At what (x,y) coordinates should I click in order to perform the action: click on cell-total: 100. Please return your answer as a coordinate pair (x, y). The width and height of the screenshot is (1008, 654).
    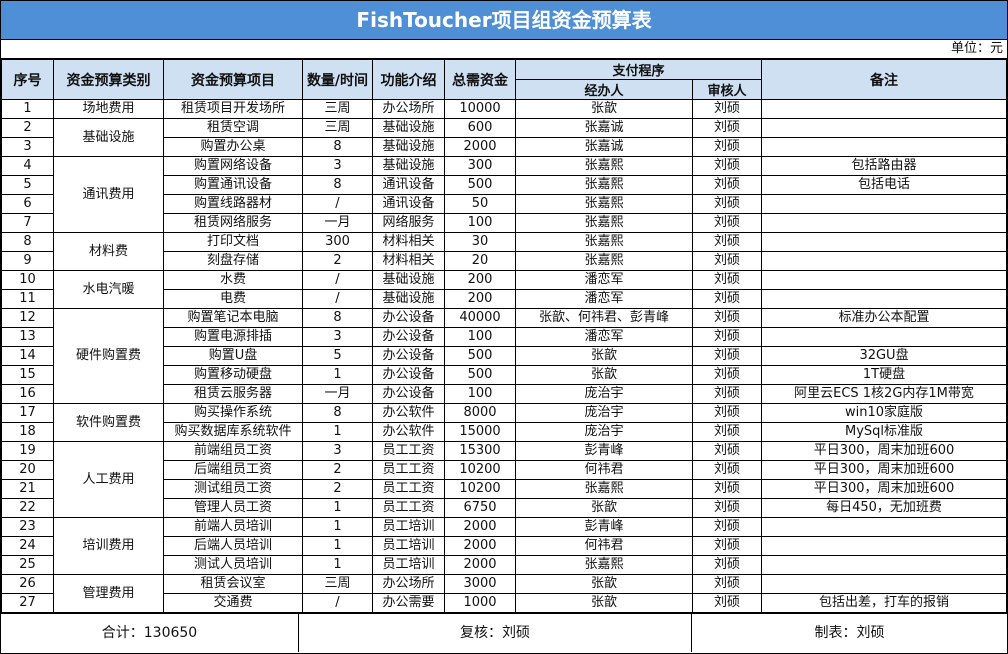
    Looking at the image, I should click on (480, 223).